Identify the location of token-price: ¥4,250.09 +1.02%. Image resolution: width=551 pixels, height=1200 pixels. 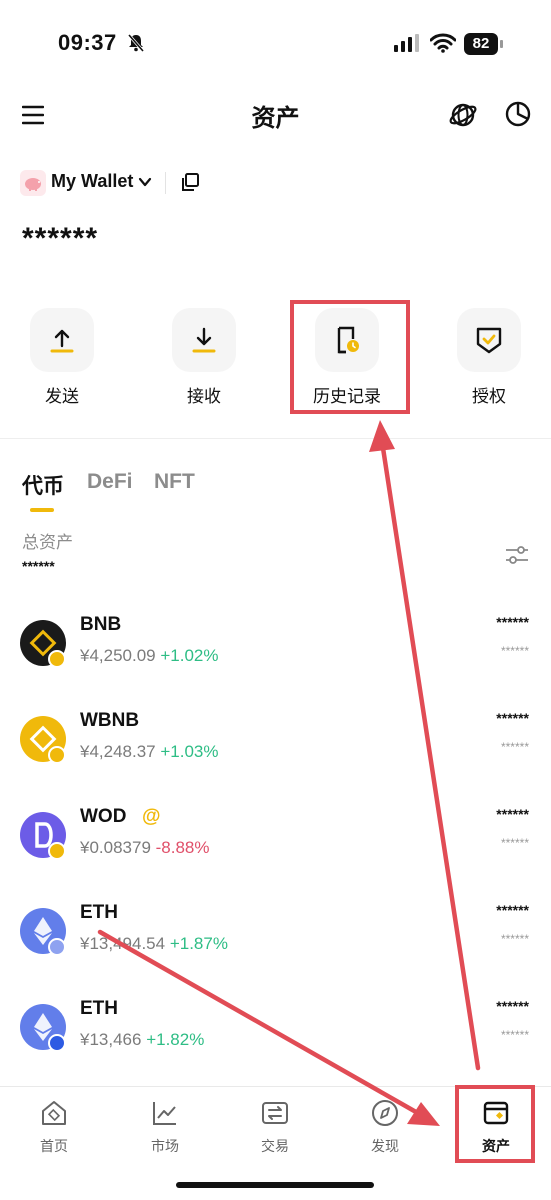
(149, 656).